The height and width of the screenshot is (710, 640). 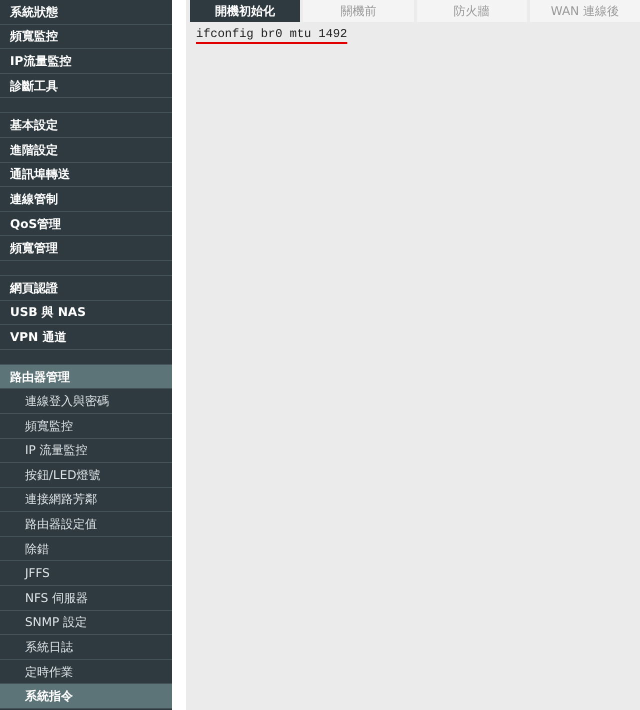 What do you see at coordinates (245, 11) in the screenshot?
I see `tab: 開機初始化` at bounding box center [245, 11].